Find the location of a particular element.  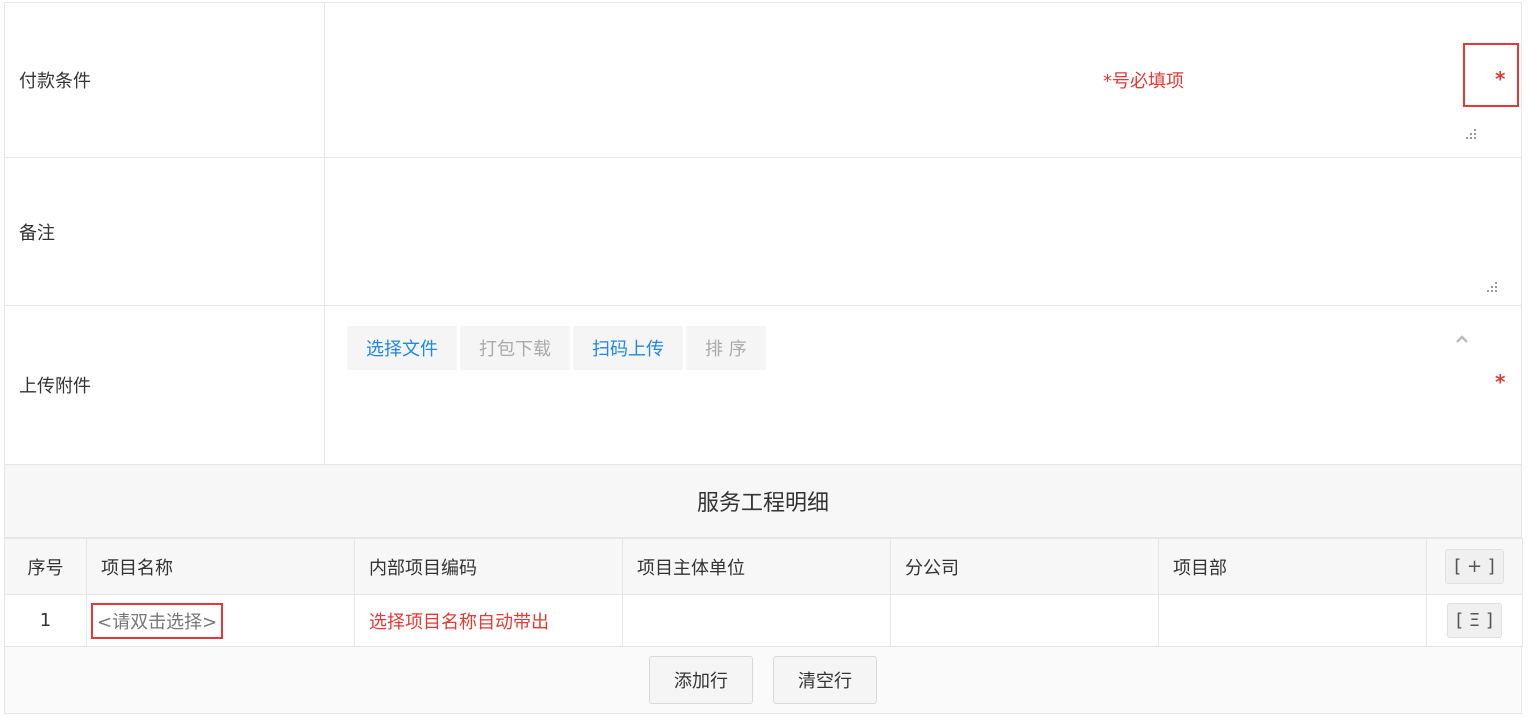

row-menu-button: [ Ξ ] is located at coordinates (1474, 620).